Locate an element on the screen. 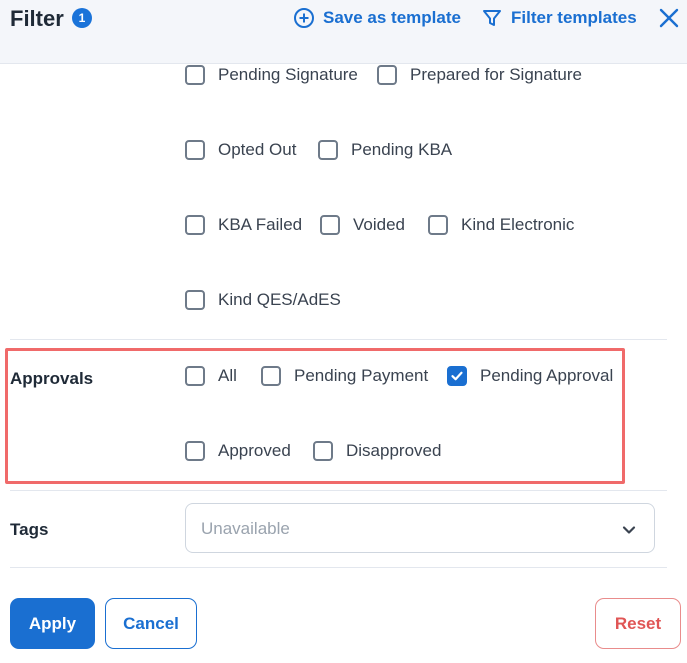 The width and height of the screenshot is (687, 663). checkmark-icon is located at coordinates (457, 376).